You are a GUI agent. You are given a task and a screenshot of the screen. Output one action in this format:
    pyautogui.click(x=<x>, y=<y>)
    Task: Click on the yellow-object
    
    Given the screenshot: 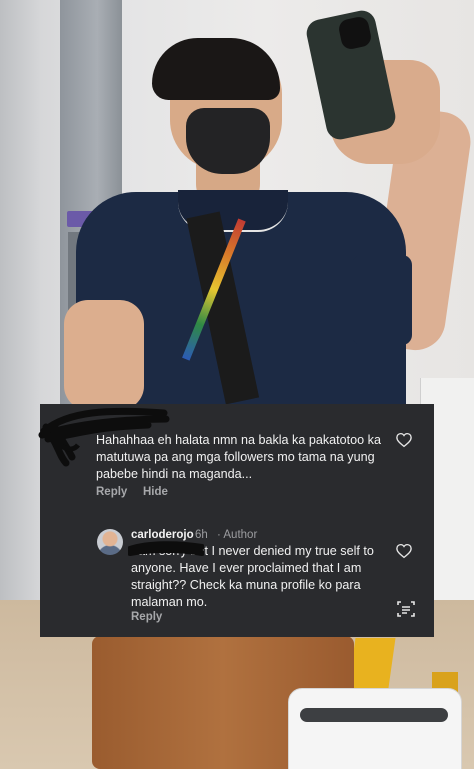 What is the action you would take?
    pyautogui.click(x=372, y=663)
    